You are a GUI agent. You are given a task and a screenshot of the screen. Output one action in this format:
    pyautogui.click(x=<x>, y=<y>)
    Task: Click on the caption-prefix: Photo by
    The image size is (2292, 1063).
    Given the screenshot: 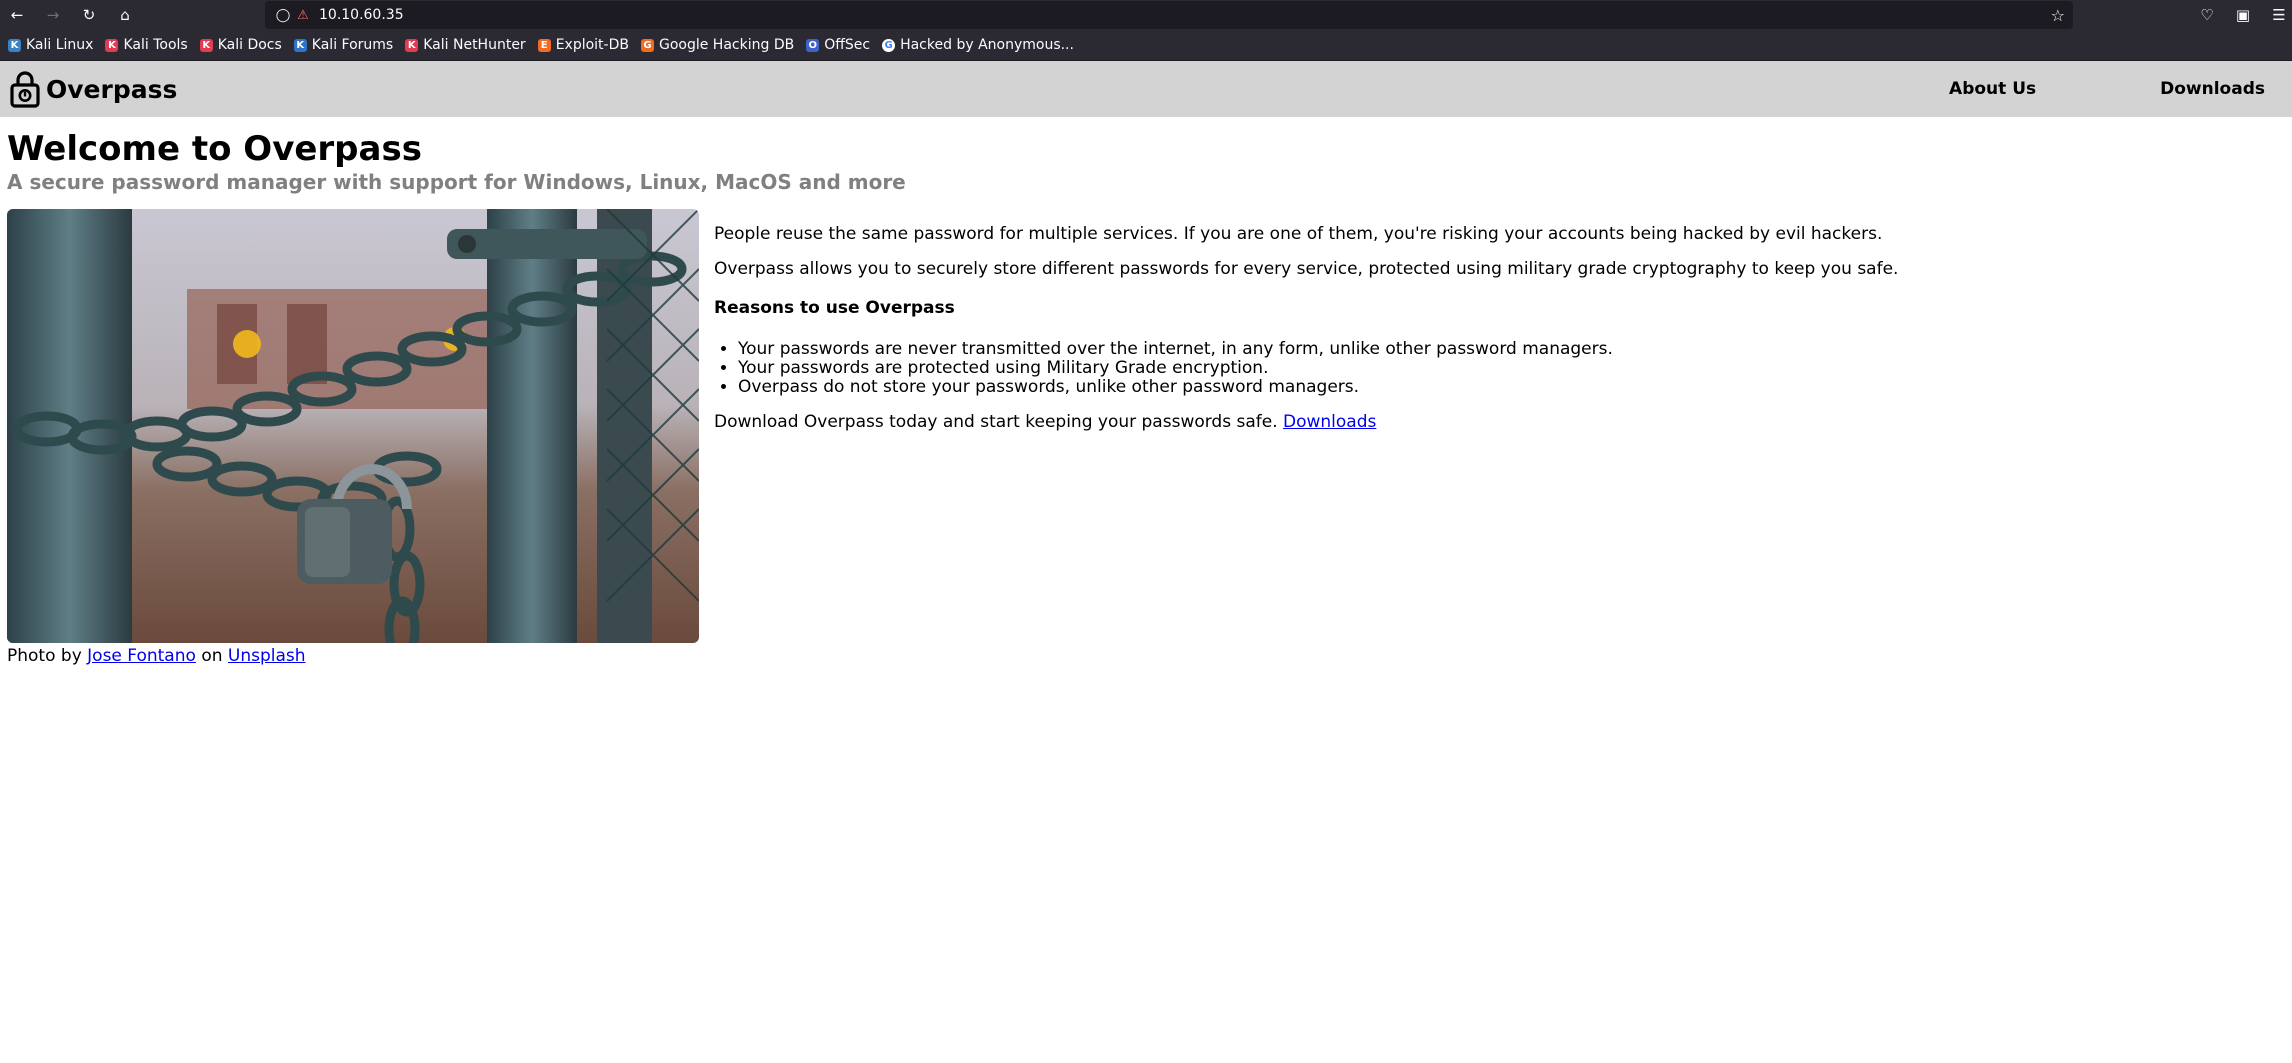 What is the action you would take?
    pyautogui.click(x=44, y=656)
    